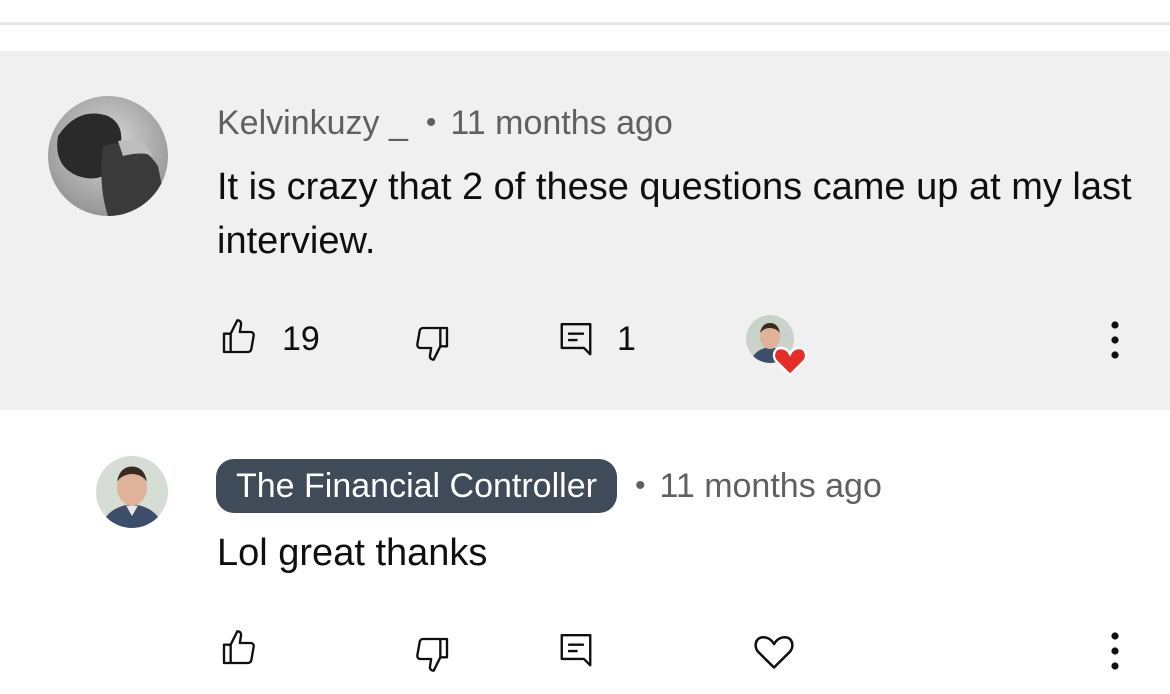  I want to click on author-name: Kelvinkuzy _, so click(312, 123).